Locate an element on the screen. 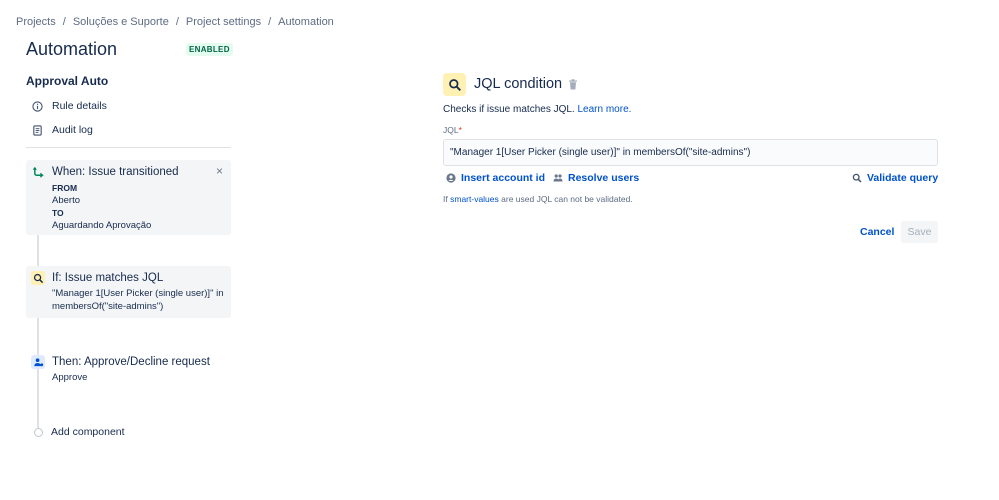 The height and width of the screenshot is (500, 999). condition-icon-box is located at coordinates (38, 278).